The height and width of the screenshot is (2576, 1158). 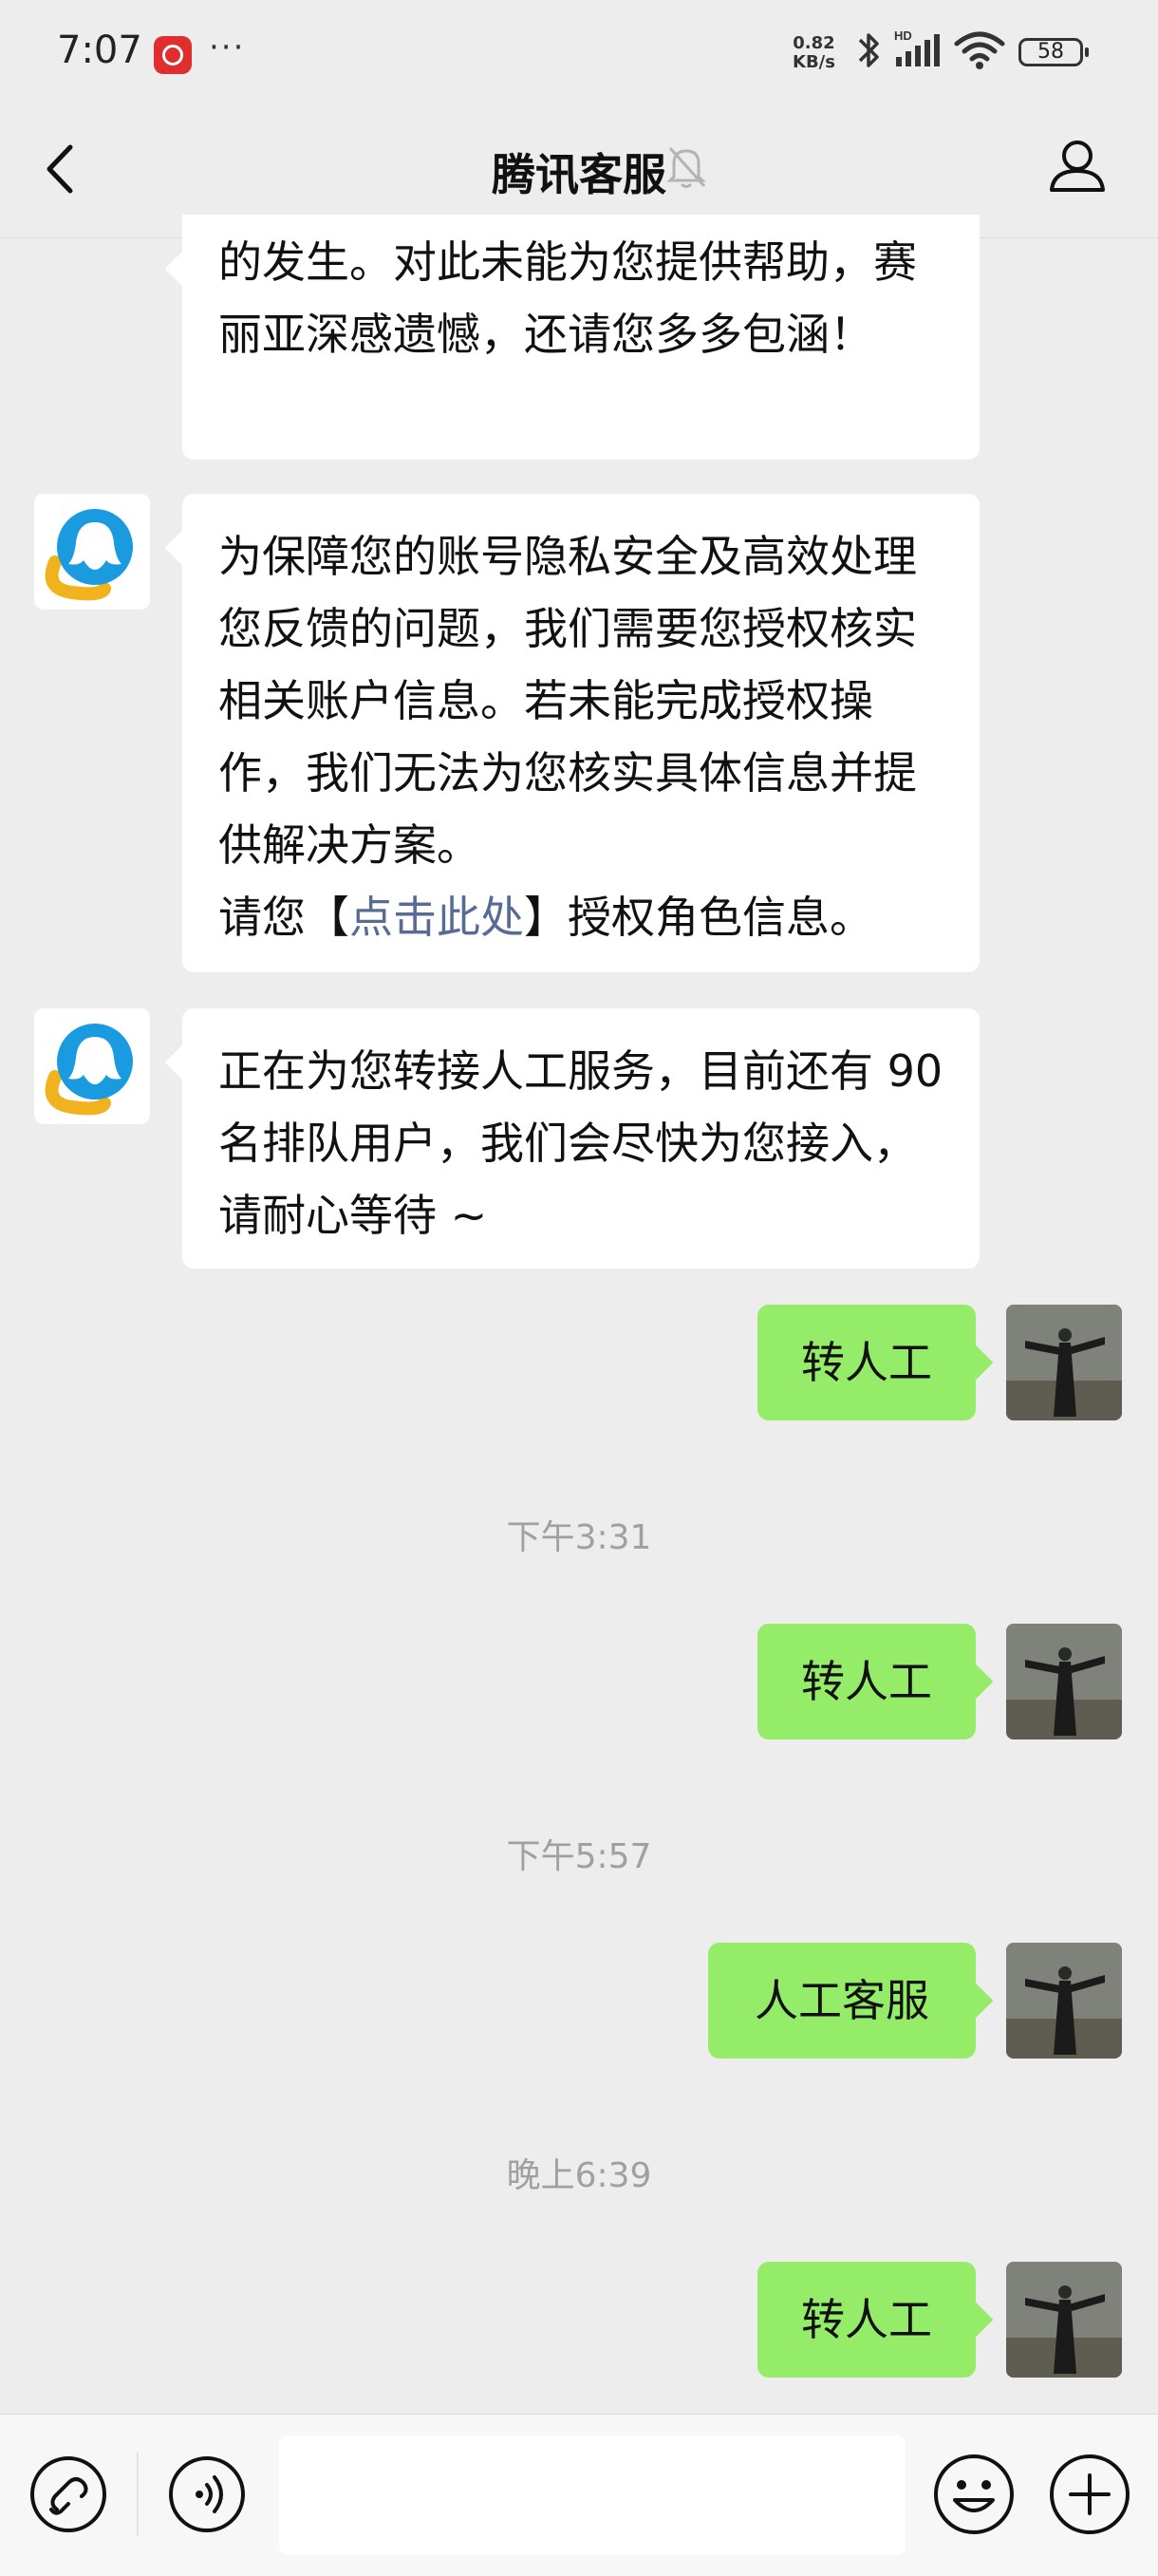 What do you see at coordinates (814, 43) in the screenshot?
I see `network-speed-value: 0.82` at bounding box center [814, 43].